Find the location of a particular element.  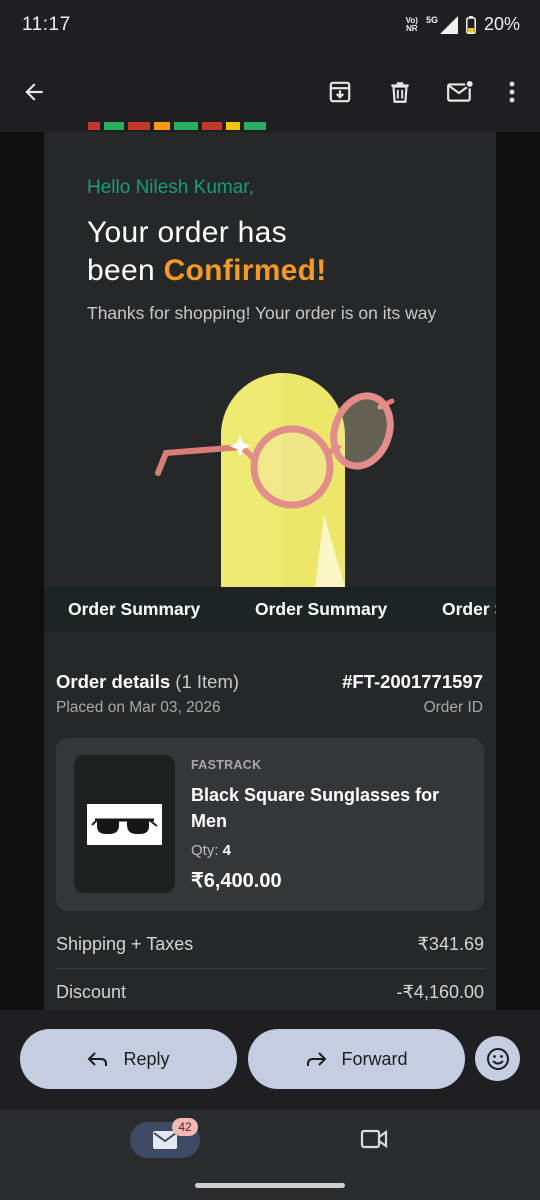

status-bar: 11:17 Vo) NR 5G 20% is located at coordinates (270, 26).